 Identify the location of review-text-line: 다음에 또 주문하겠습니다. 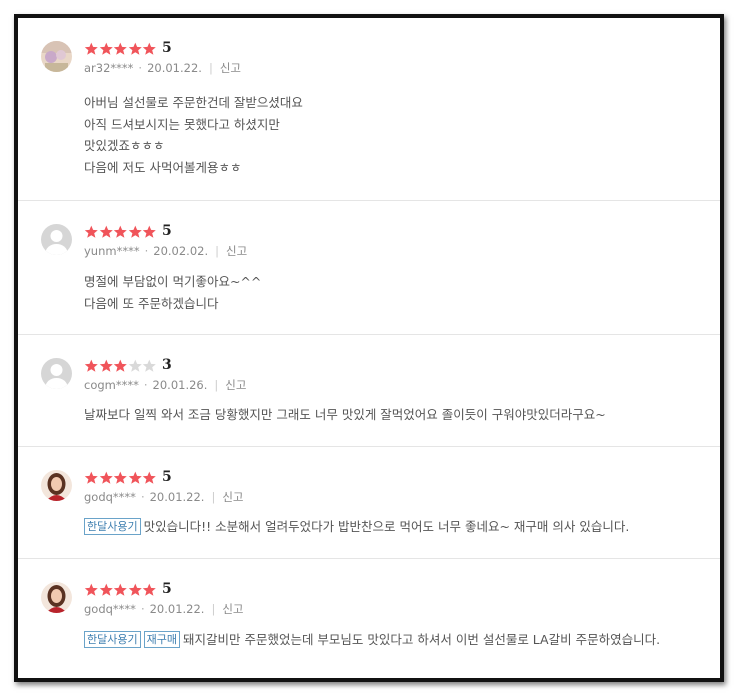
(172, 304).